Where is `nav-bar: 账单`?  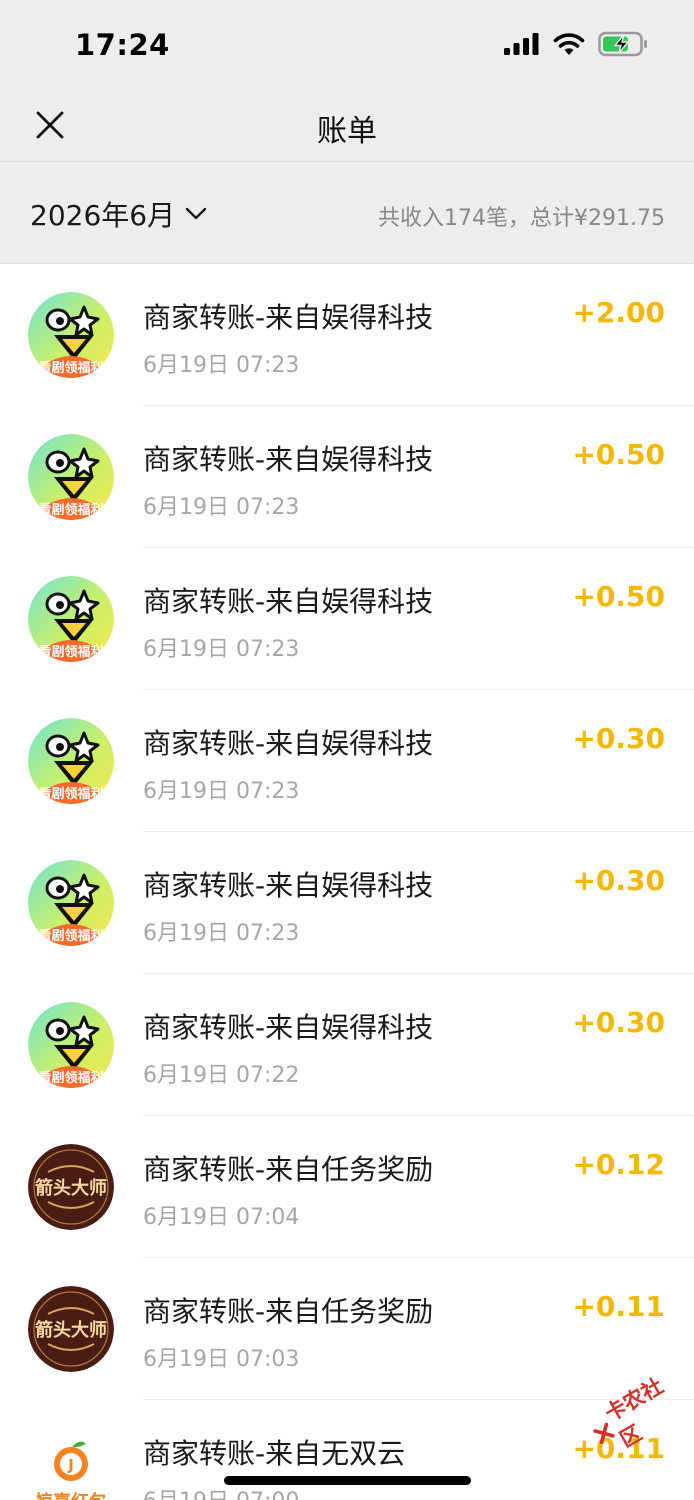 nav-bar: 账单 is located at coordinates (347, 126).